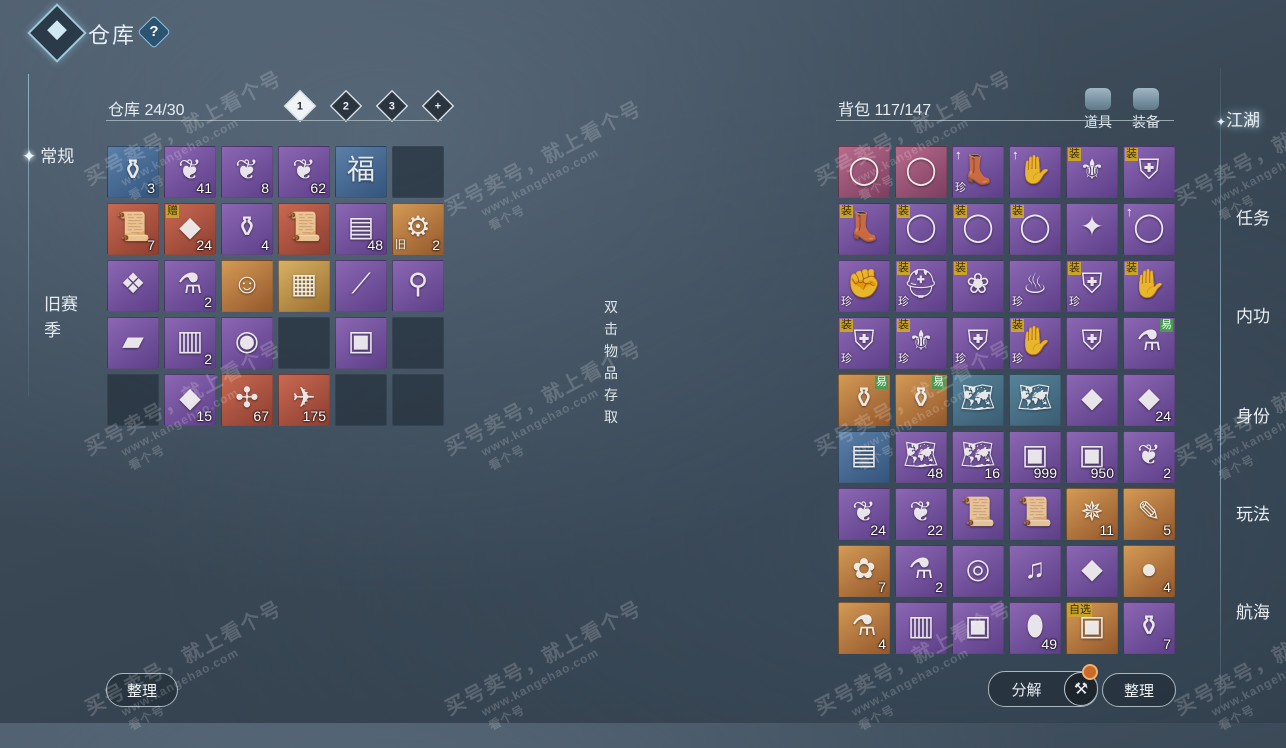 This screenshot has height=748, width=1286. What do you see at coordinates (247, 400) in the screenshot?
I see `item-slot: ✣ 67` at bounding box center [247, 400].